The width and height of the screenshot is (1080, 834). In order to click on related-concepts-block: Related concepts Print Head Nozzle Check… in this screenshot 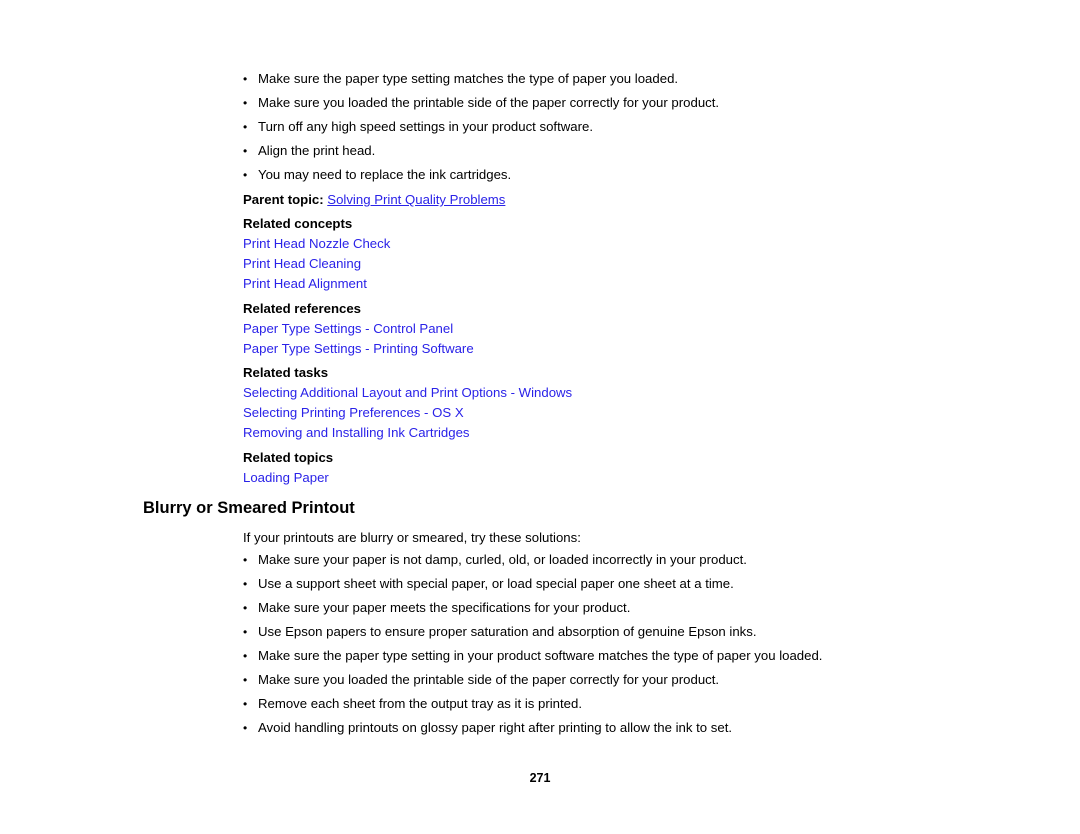, I will do `click(316, 254)`.